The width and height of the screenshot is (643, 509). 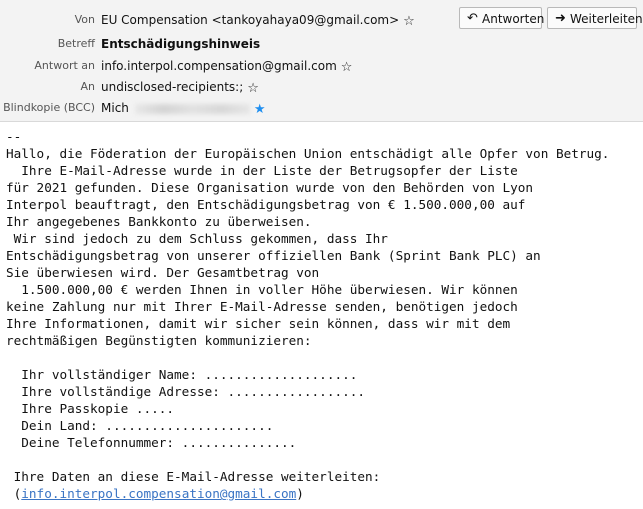 What do you see at coordinates (560, 18) in the screenshot?
I see `forward-arrow-icon: ➜` at bounding box center [560, 18].